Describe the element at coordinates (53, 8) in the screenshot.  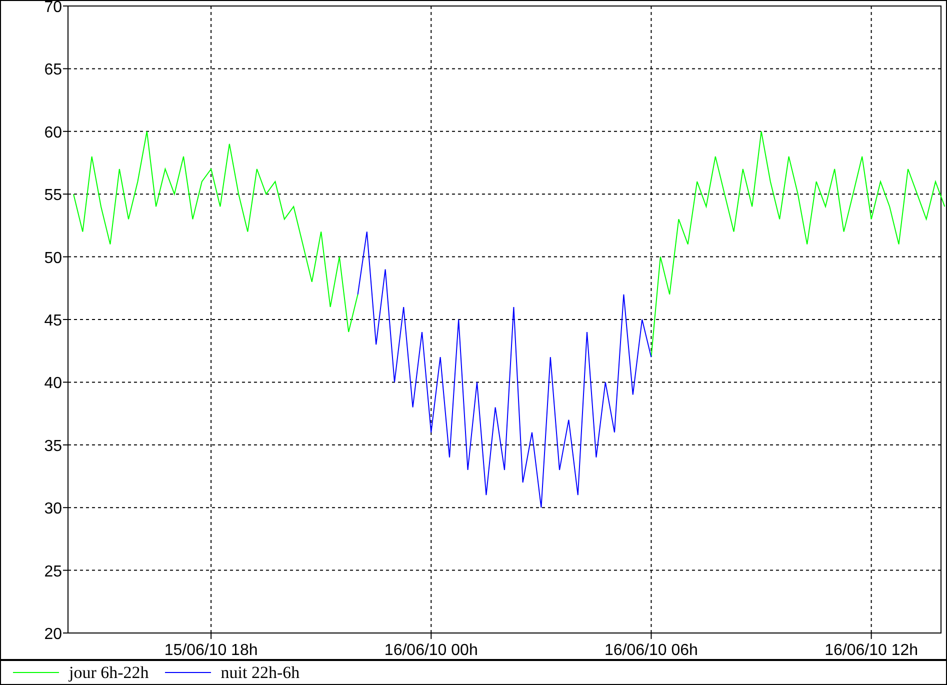
I see `y-tick-label: 70` at that location.